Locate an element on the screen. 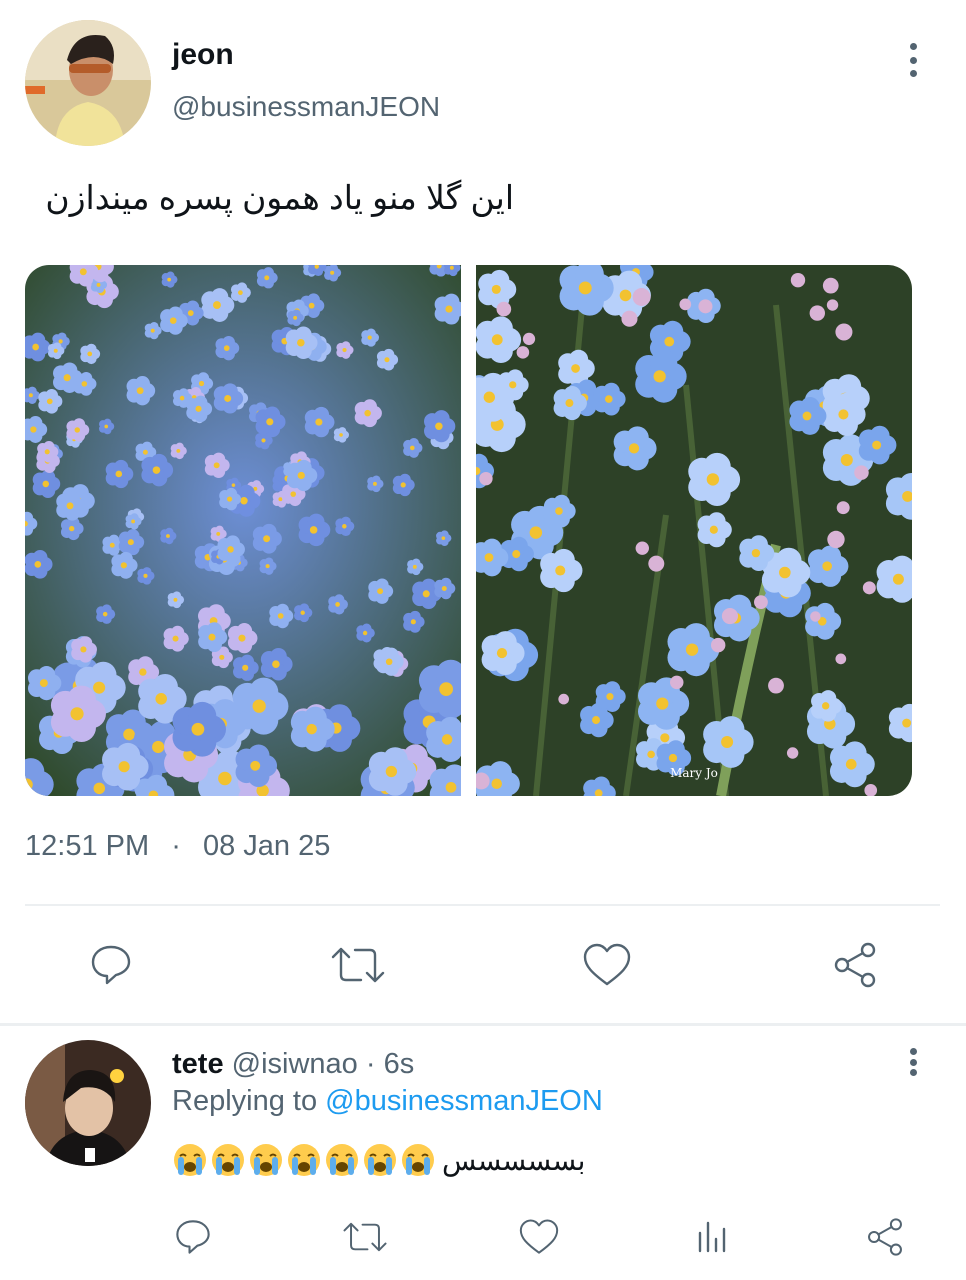 This screenshot has height=1280, width=966. author-handle: @businessmanJEON is located at coordinates (306, 107).